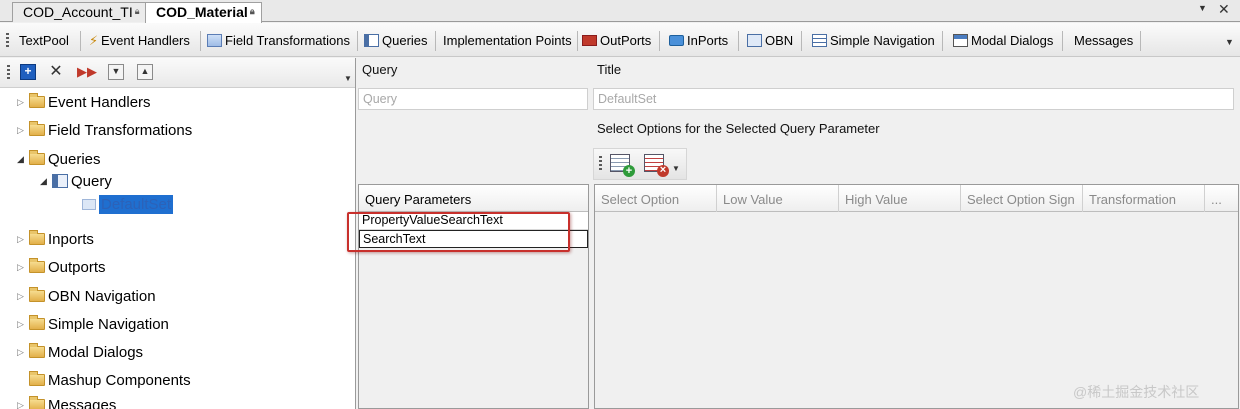  I want to click on column-header-select-option-sign: Select Option Sign, so click(1022, 198).